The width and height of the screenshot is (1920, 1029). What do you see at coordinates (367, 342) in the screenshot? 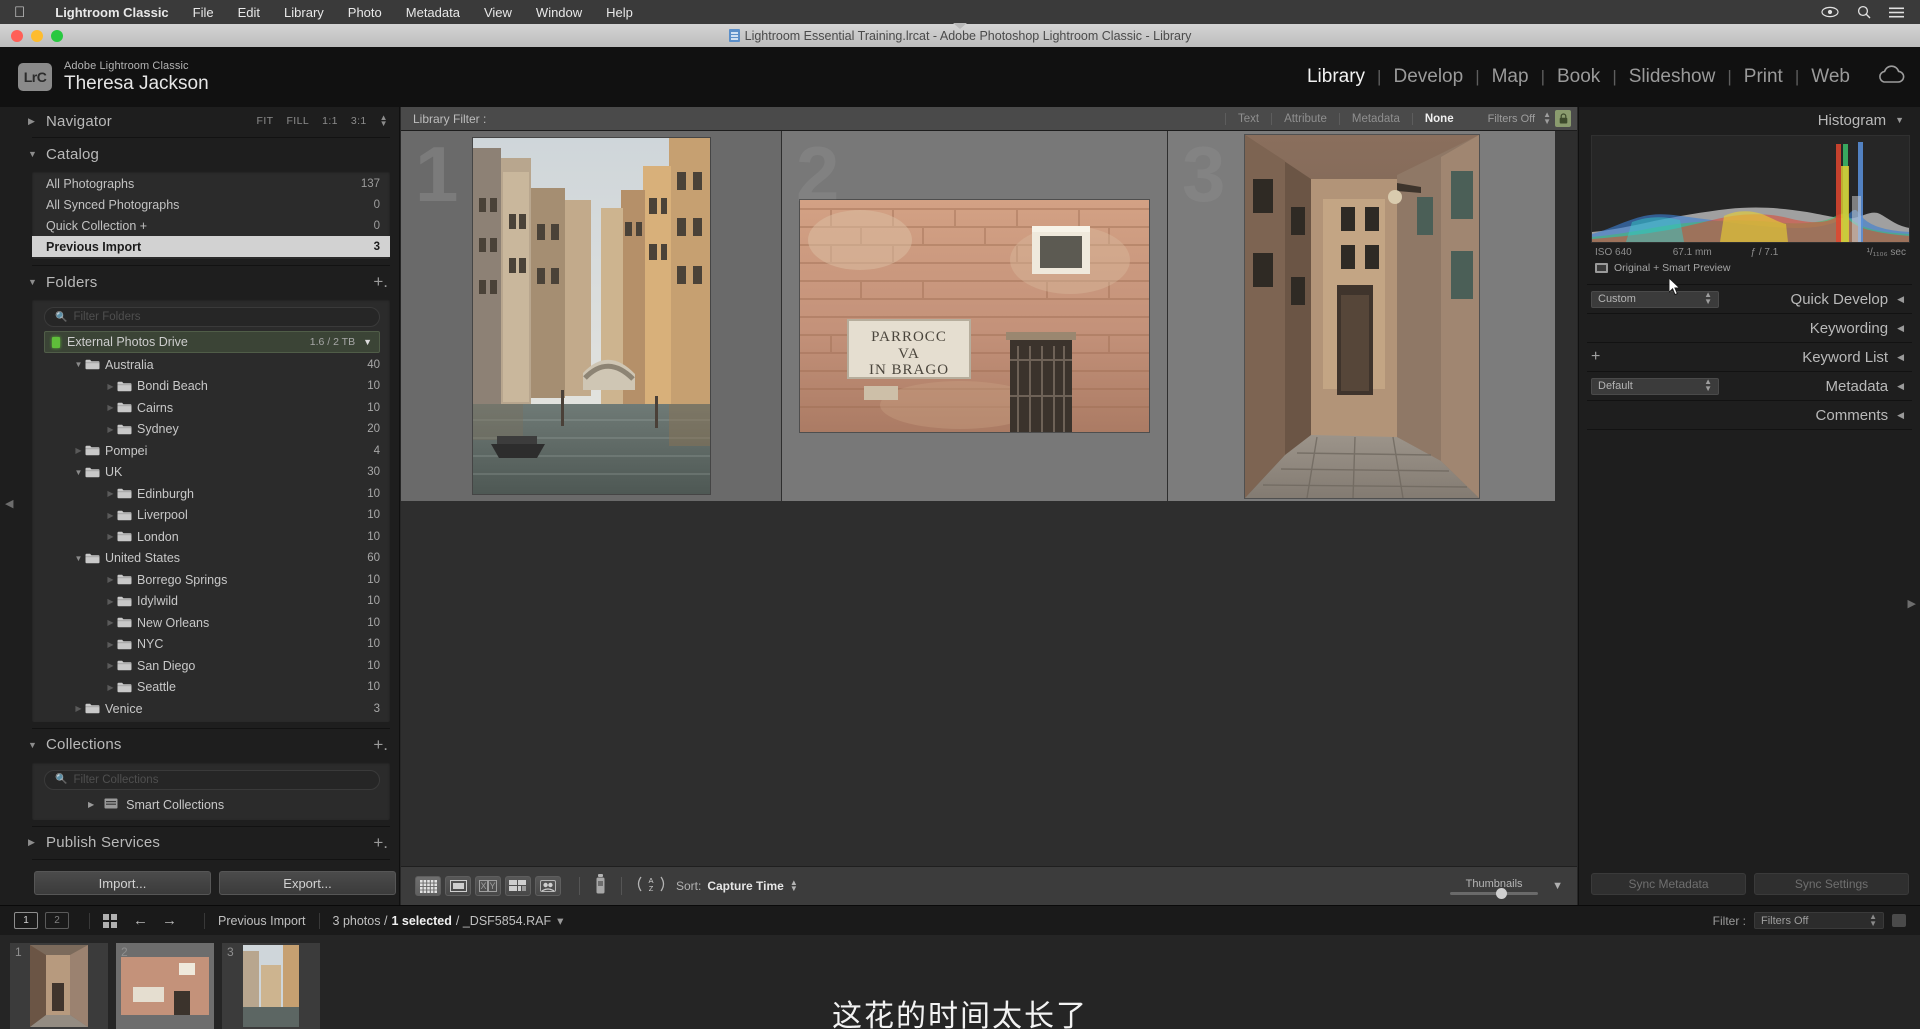
I see `drive-twisty: ▼` at bounding box center [367, 342].